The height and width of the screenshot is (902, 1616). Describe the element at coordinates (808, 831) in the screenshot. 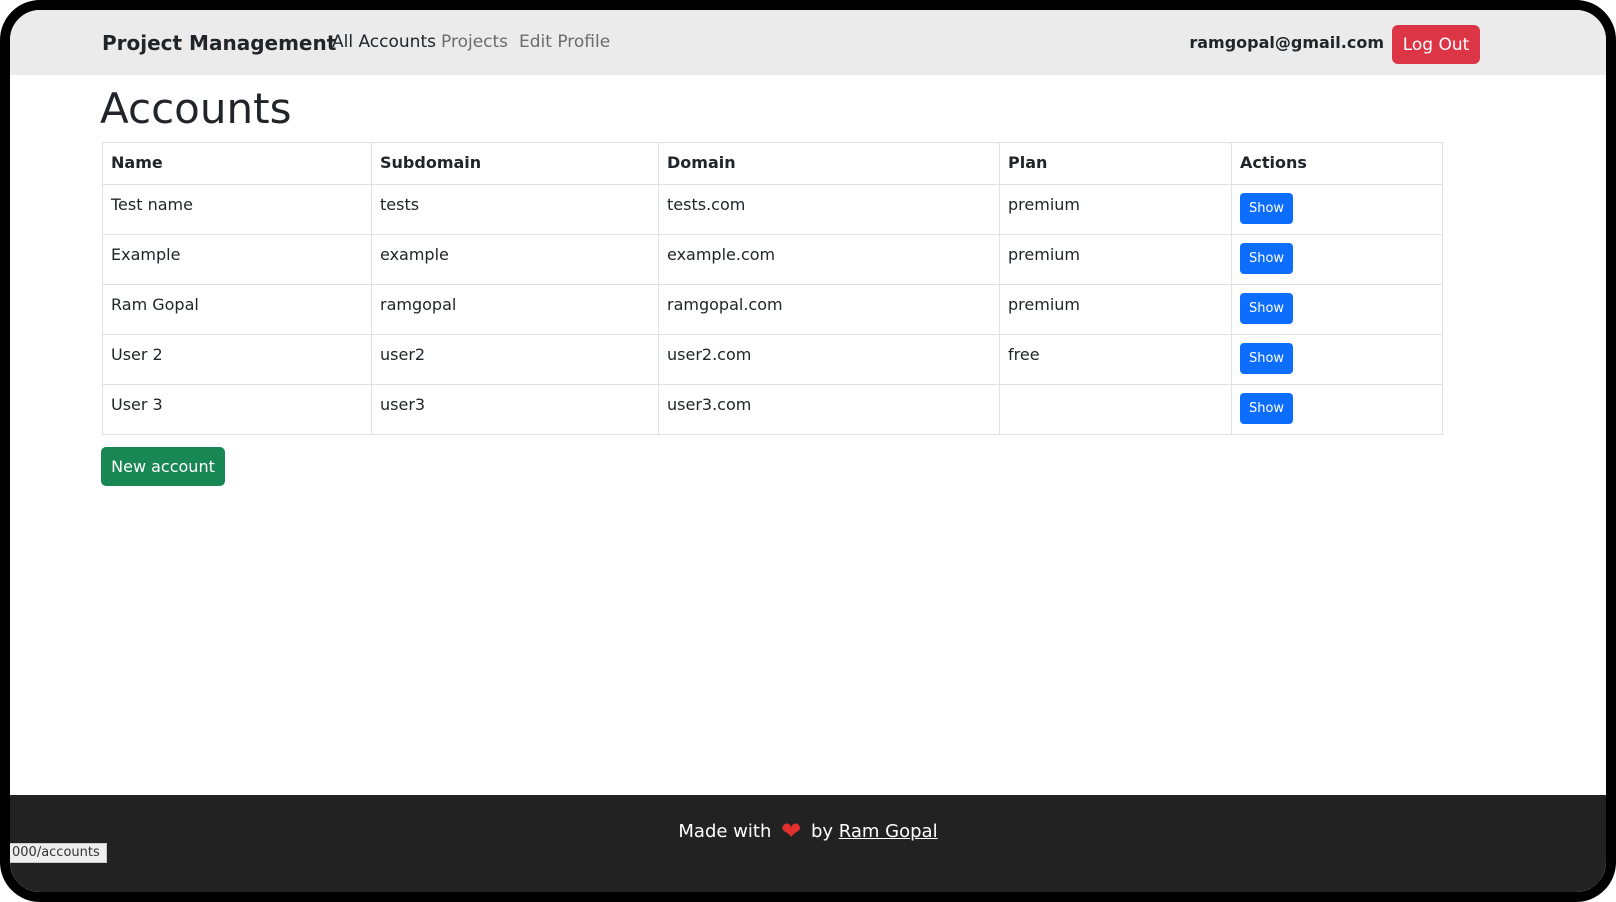

I see `footer-credit: Made with ❤ by Ram Gopal` at that location.